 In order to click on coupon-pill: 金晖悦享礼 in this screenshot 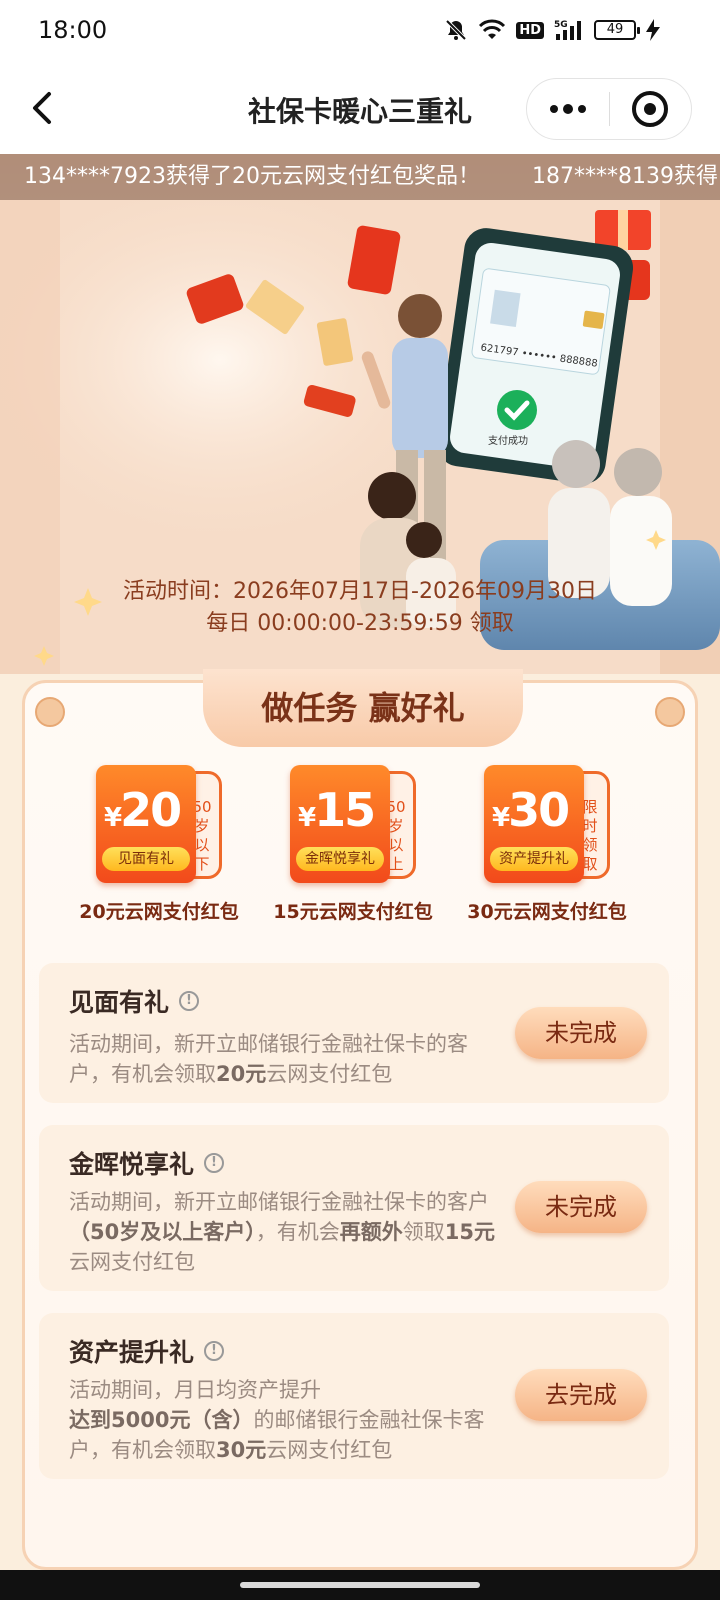, I will do `click(340, 859)`.